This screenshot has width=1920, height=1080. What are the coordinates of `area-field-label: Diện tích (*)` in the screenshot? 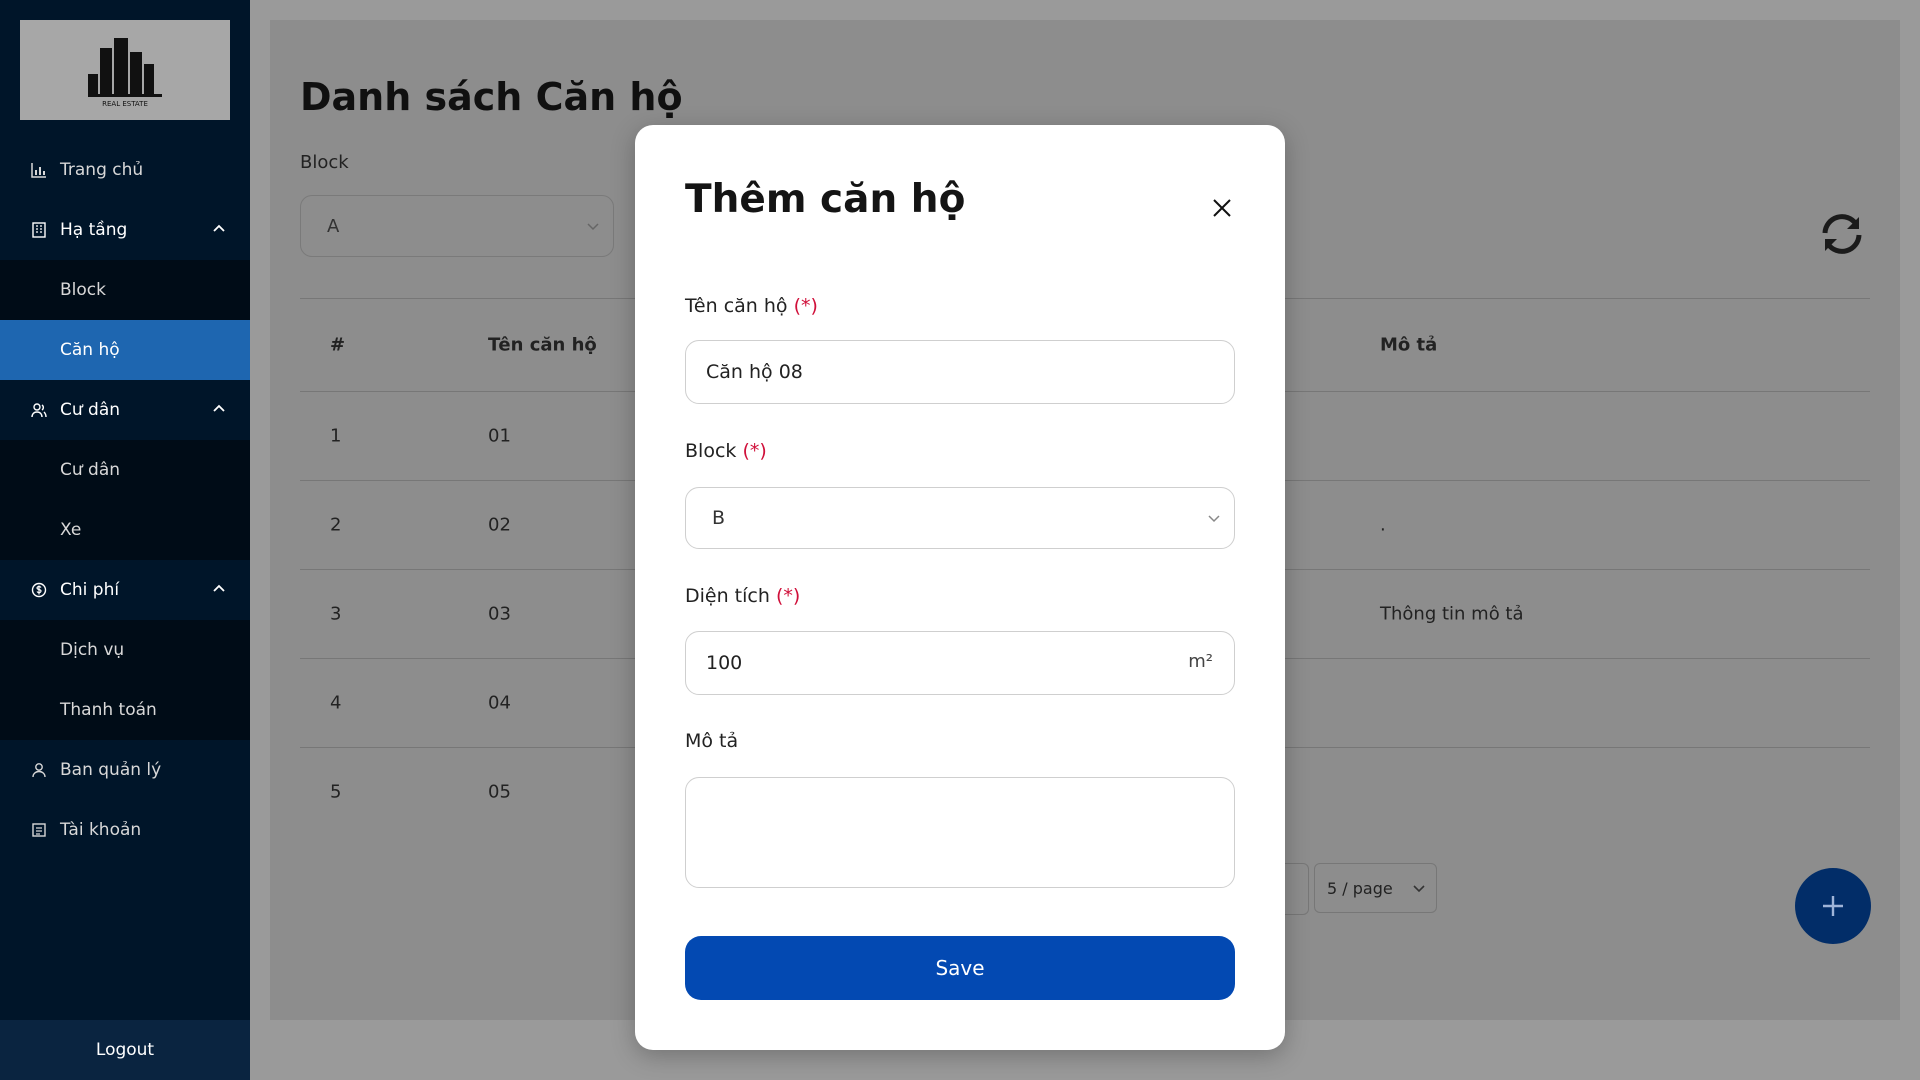 It's located at (742, 596).